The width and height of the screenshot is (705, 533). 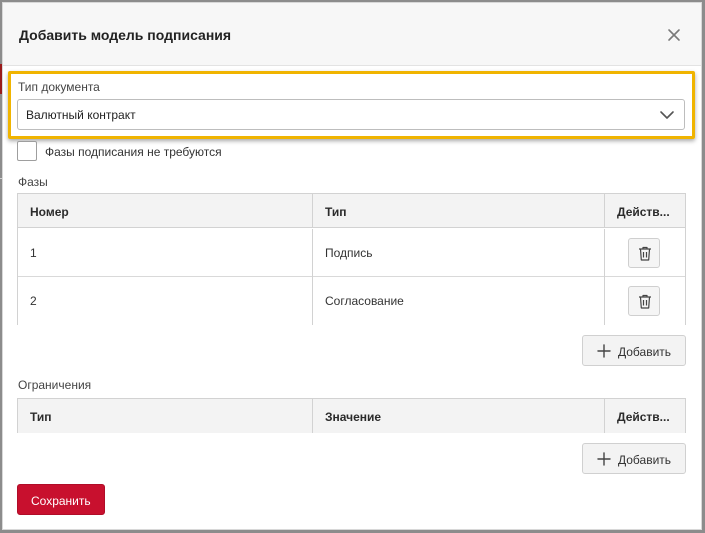 I want to click on add-phase-button: Добавить, so click(x=634, y=350).